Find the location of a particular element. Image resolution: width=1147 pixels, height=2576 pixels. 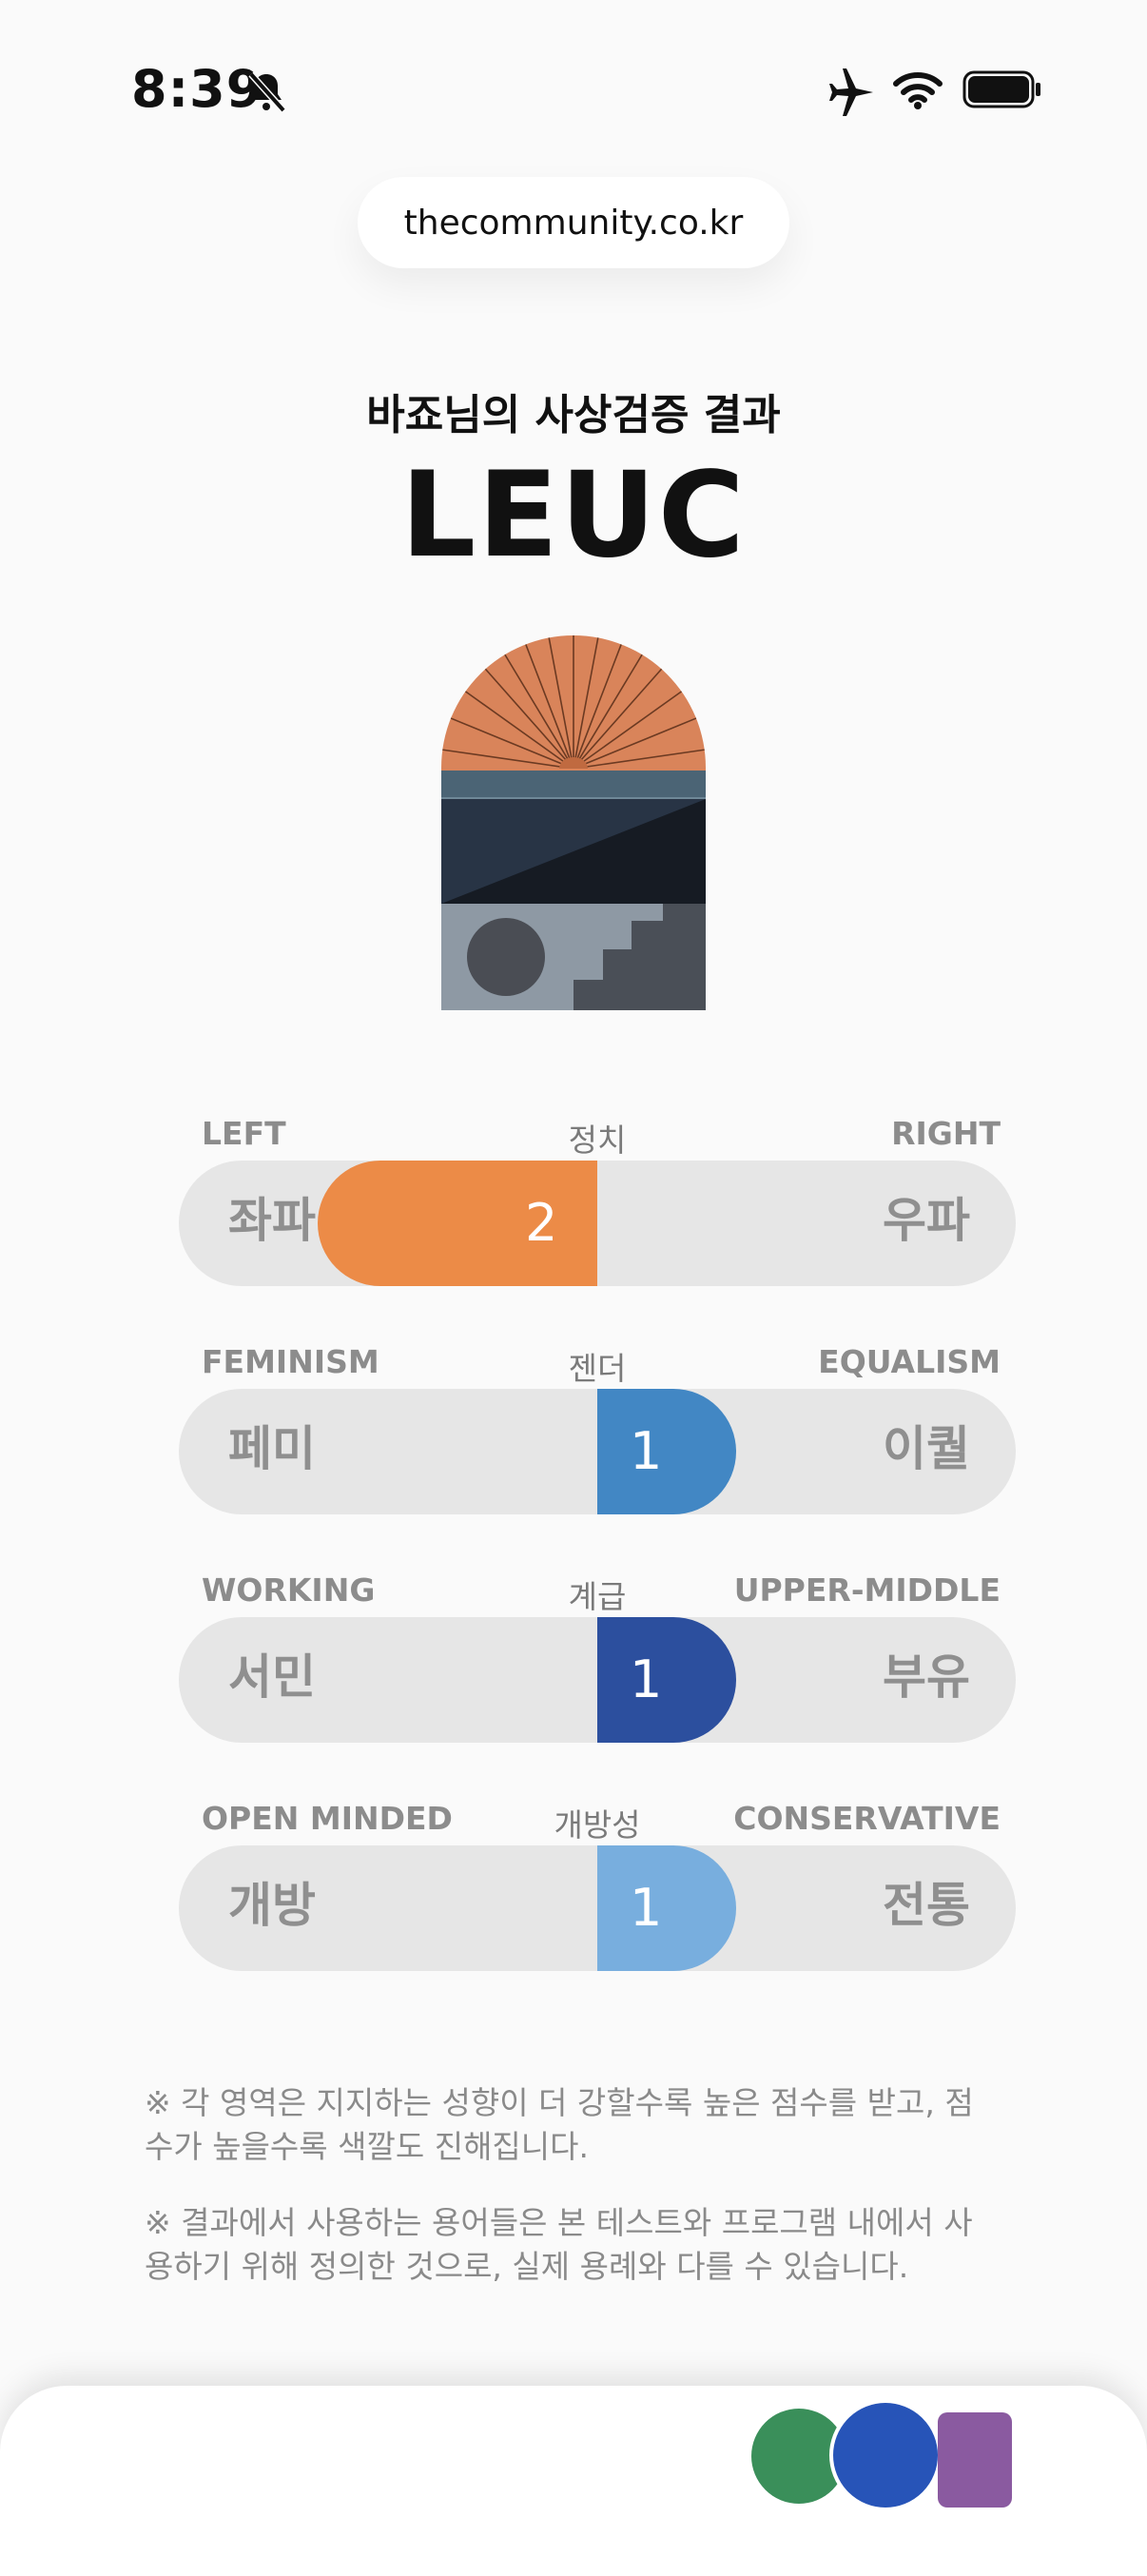

scale-track: 좌파 우파 2 is located at coordinates (597, 1223).